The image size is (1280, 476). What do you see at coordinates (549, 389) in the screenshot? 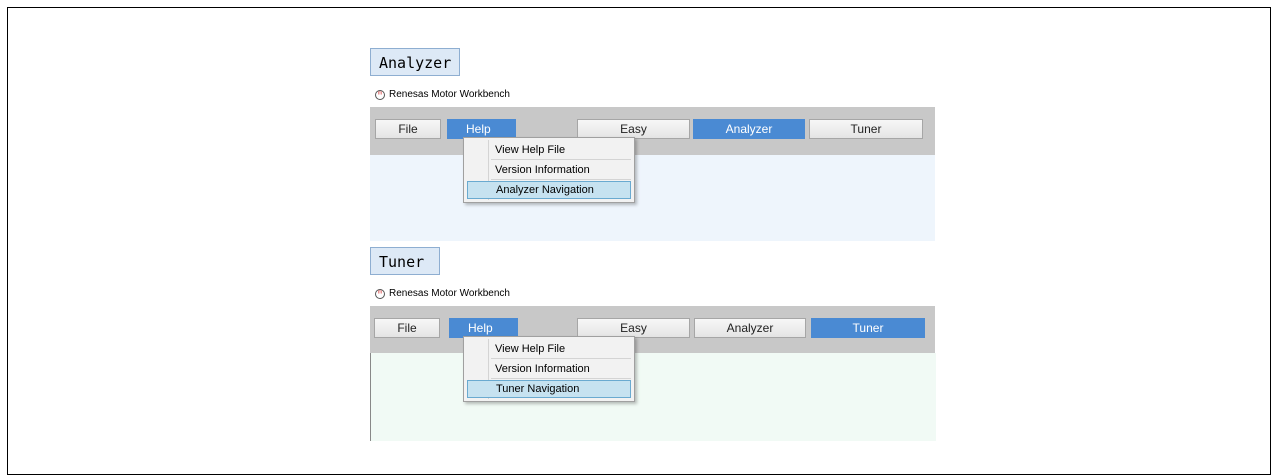
I see `menu-item-tuner-navigation: Tuner Navigation` at bounding box center [549, 389].